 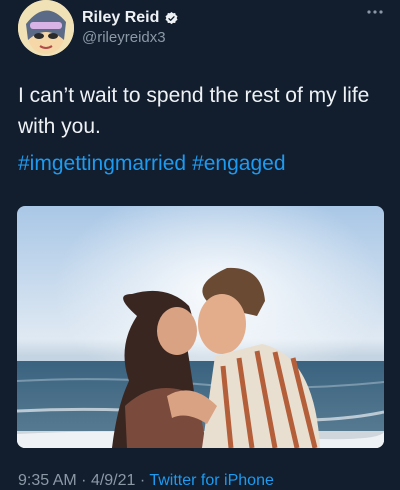 I want to click on author-name-row: Riley Reid, so click(x=130, y=18).